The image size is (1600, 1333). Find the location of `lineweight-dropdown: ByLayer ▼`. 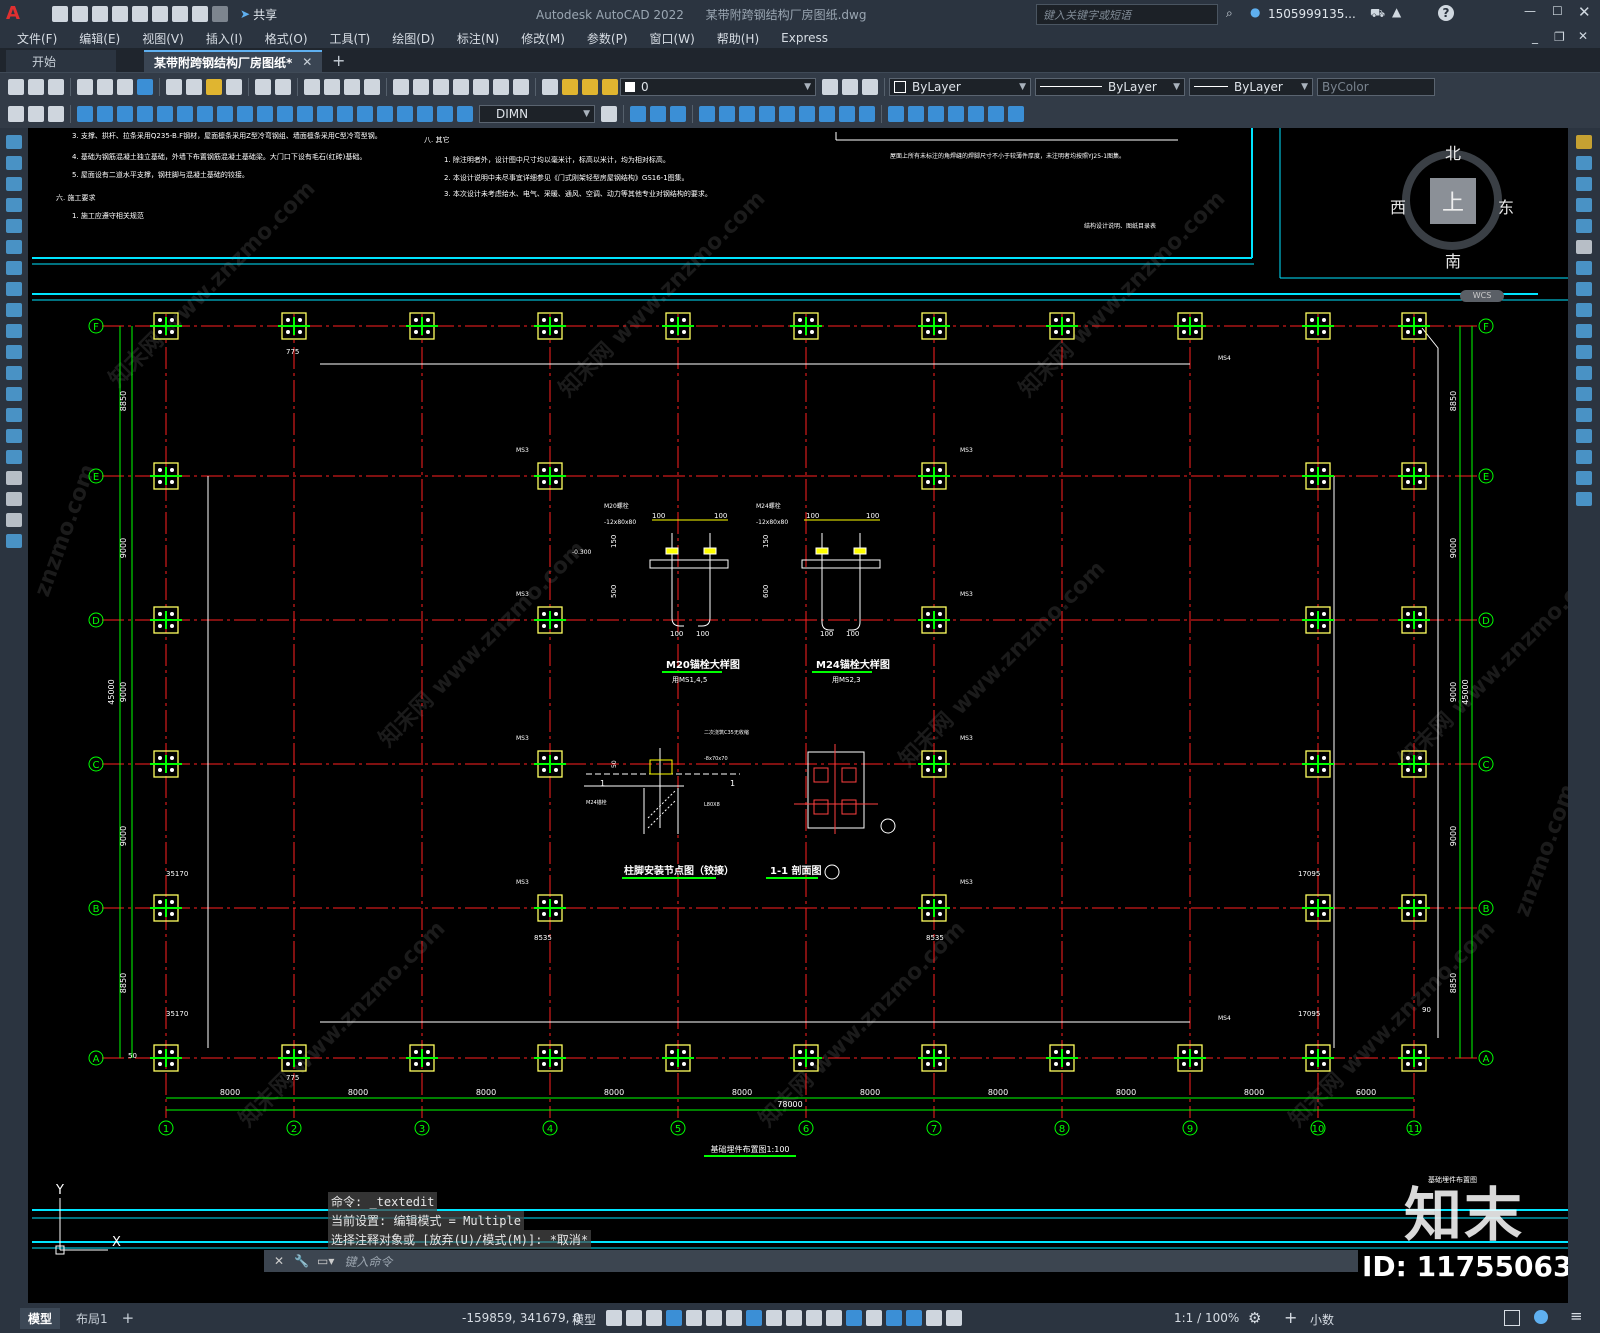

lineweight-dropdown: ByLayer ▼ is located at coordinates (1251, 86).